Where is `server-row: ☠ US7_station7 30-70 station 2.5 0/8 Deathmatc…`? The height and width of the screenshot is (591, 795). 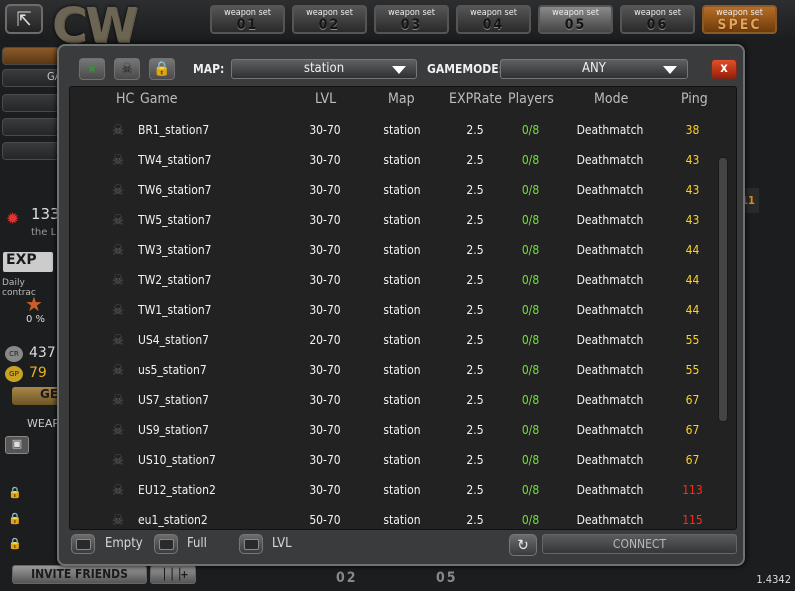 server-row: ☠ US7_station7 30-70 station 2.5 0/8 Deathmatc… is located at coordinates (395, 400).